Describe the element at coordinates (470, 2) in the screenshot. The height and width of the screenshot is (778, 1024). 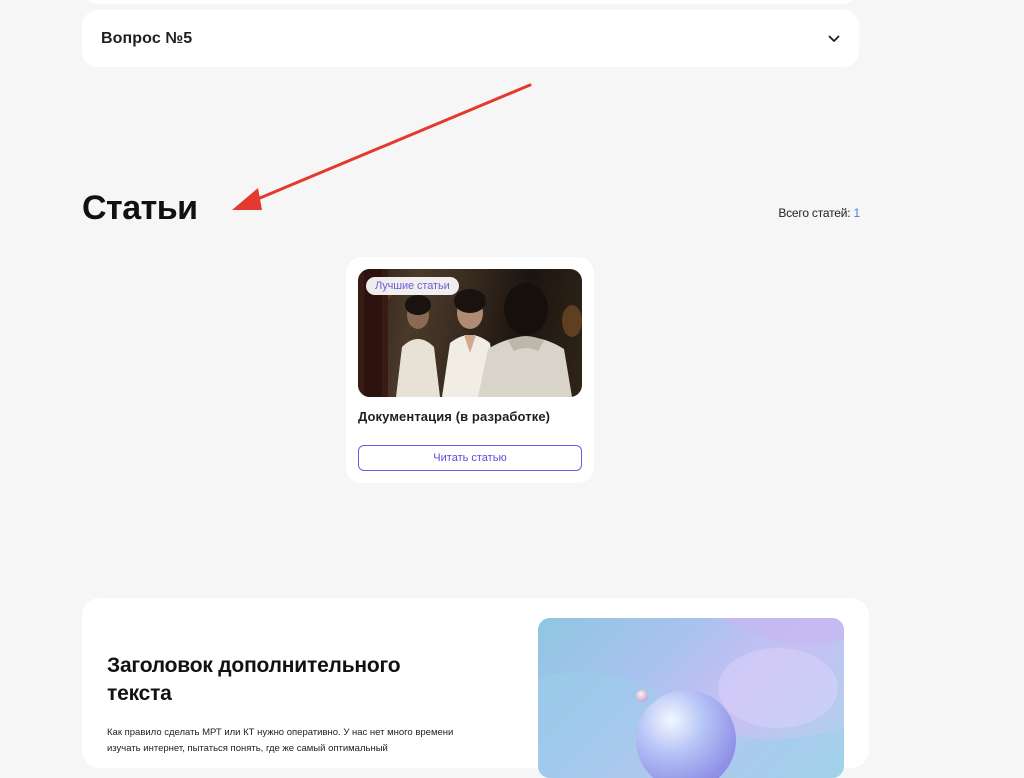
I see `previous-faq-item-edge` at that location.